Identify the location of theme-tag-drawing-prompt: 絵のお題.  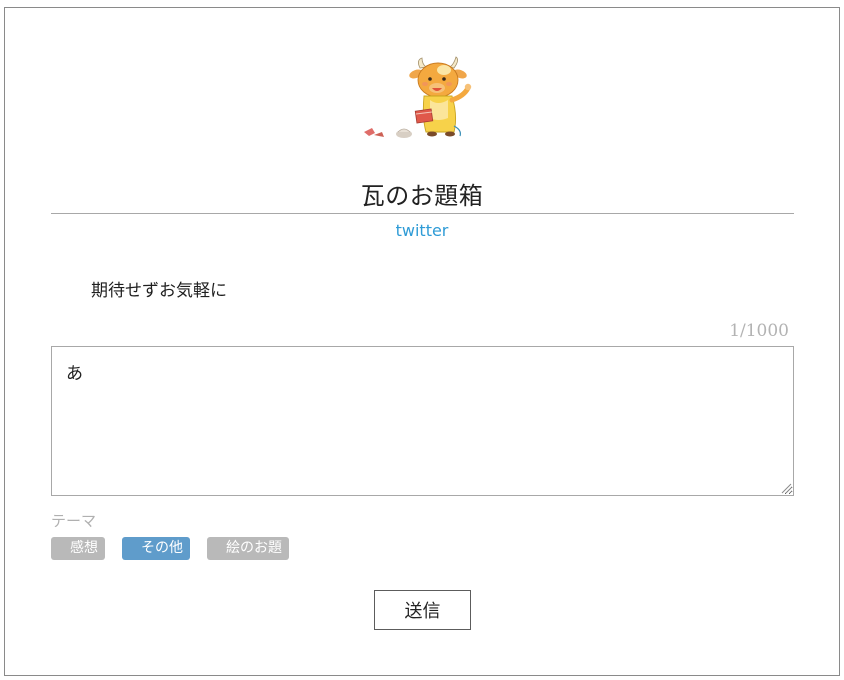
(248, 548).